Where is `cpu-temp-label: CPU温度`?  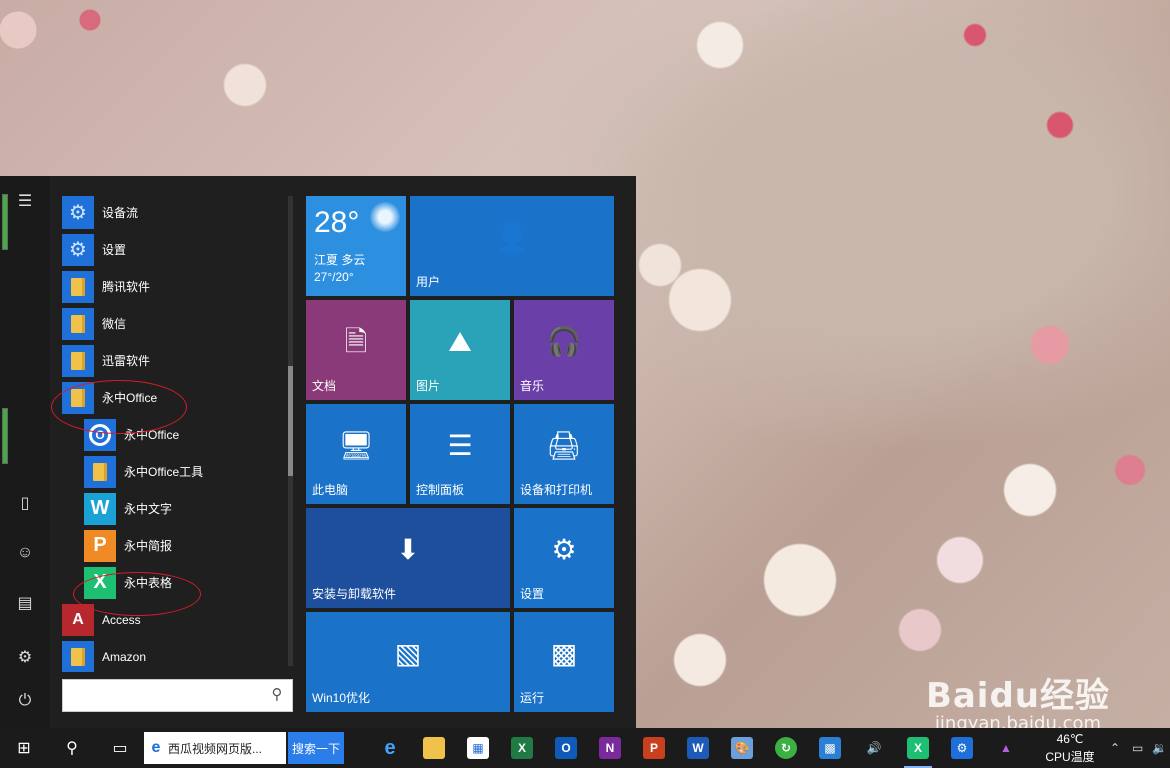
cpu-temp-label: CPU温度 is located at coordinates (1070, 757).